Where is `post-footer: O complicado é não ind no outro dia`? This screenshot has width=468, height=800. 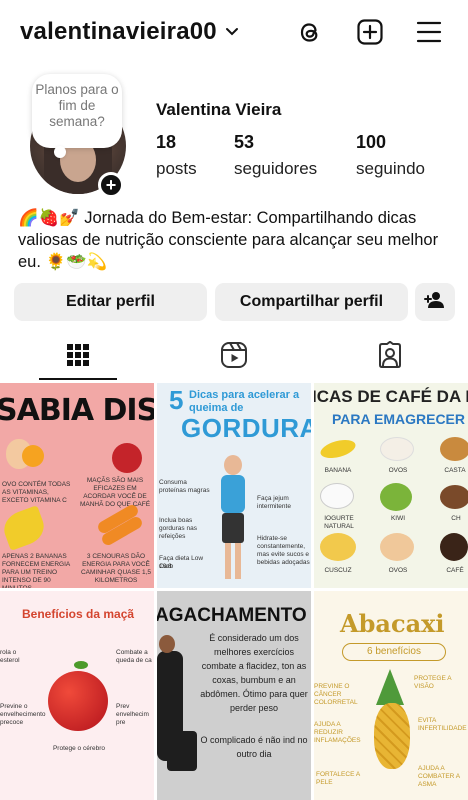
post-footer: O complicado é não ind no outro dia is located at coordinates (254, 747).